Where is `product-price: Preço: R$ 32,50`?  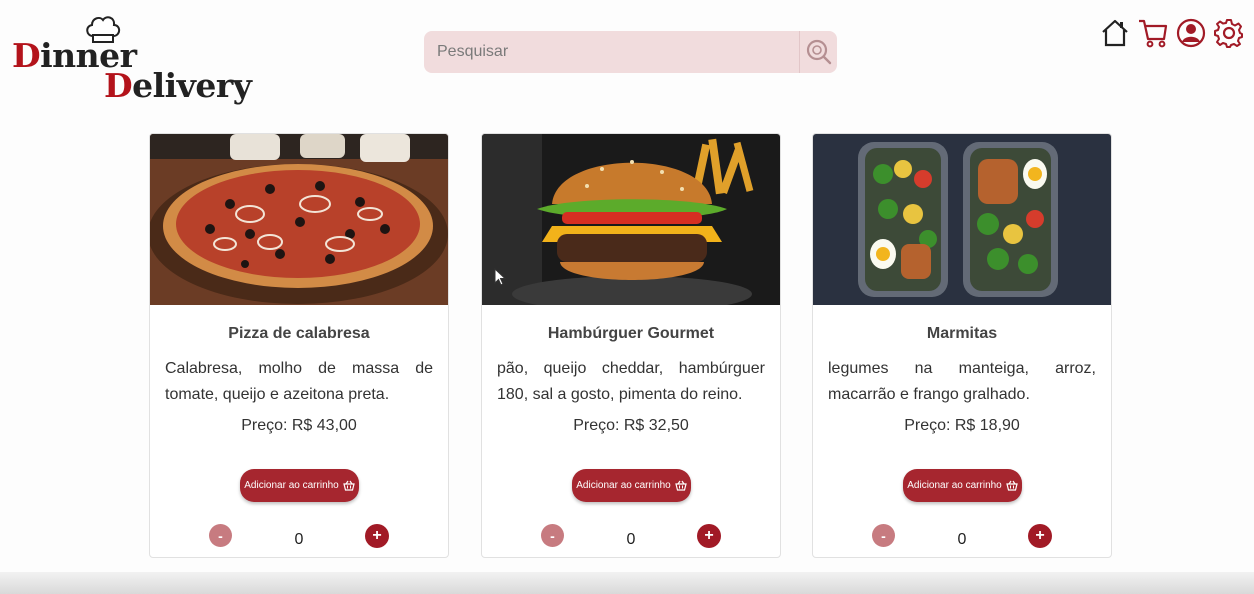
product-price: Preço: R$ 32,50 is located at coordinates (631, 425).